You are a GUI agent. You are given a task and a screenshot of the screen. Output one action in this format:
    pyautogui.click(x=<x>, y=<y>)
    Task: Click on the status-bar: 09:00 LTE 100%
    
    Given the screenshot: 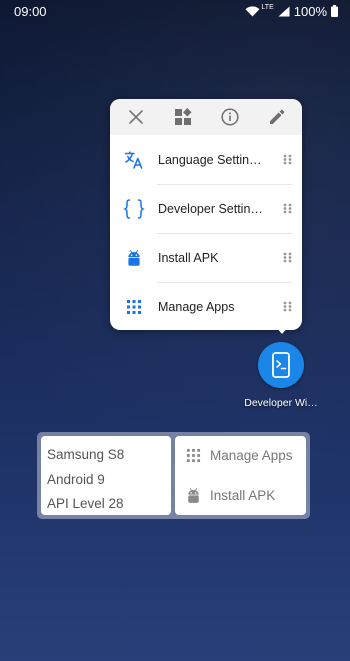 What is the action you would take?
    pyautogui.click(x=175, y=11)
    